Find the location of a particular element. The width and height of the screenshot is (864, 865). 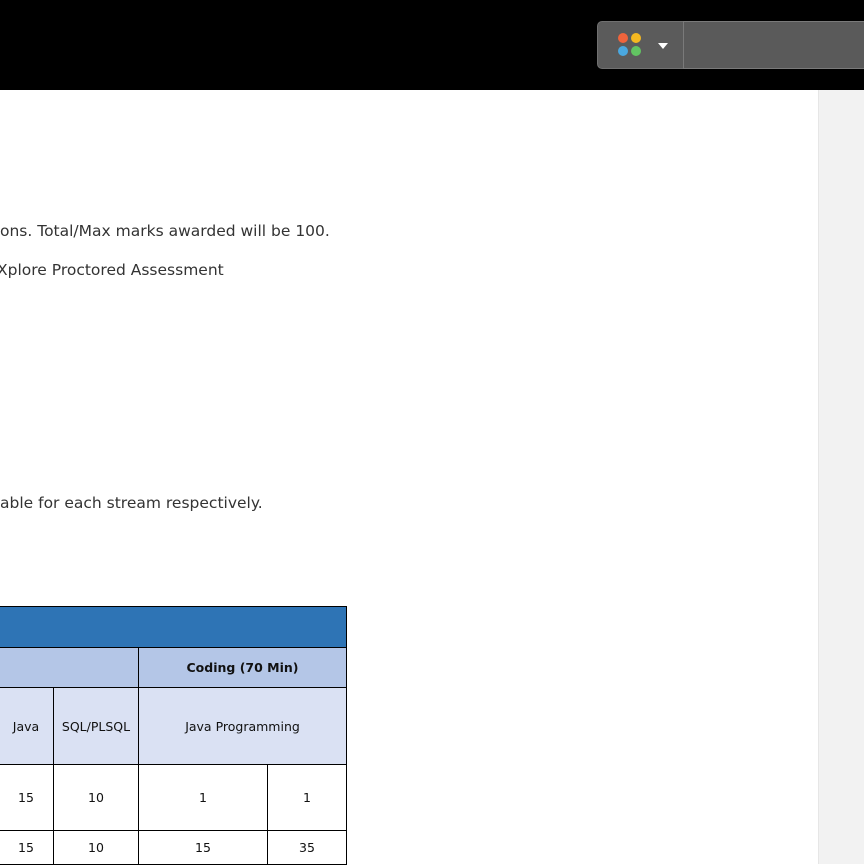

table-row: 15 10 15 35 is located at coordinates (173, 847).